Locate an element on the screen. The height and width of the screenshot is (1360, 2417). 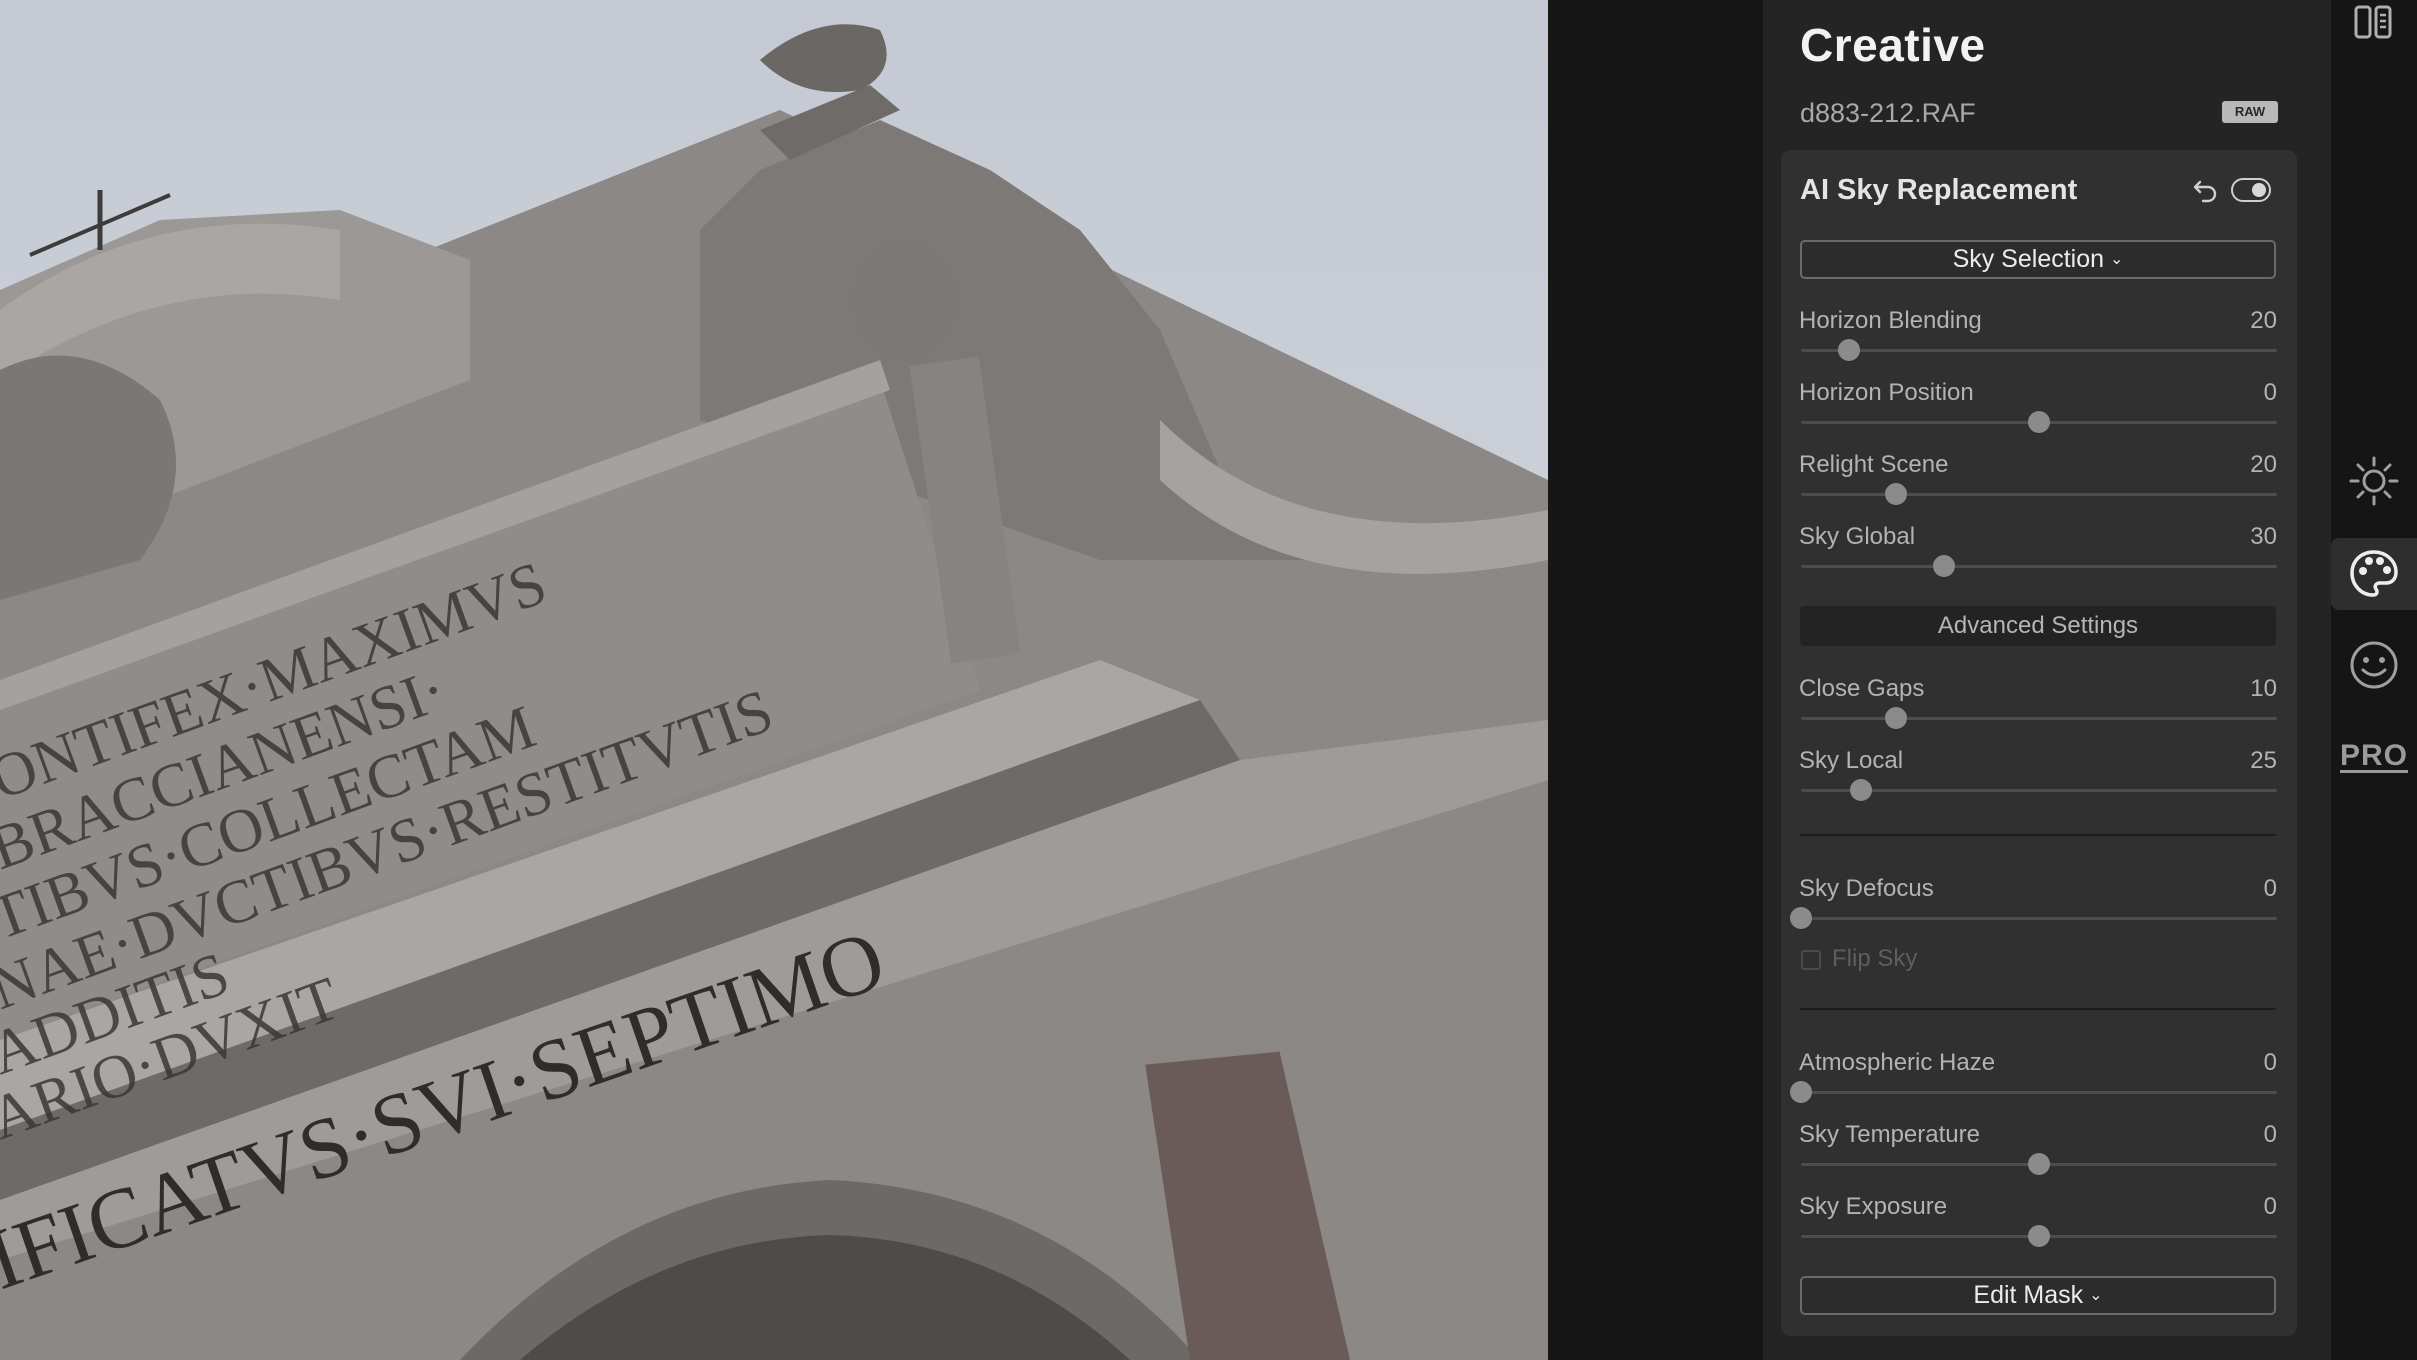
toggle-switch-icon is located at coordinates (2251, 190).